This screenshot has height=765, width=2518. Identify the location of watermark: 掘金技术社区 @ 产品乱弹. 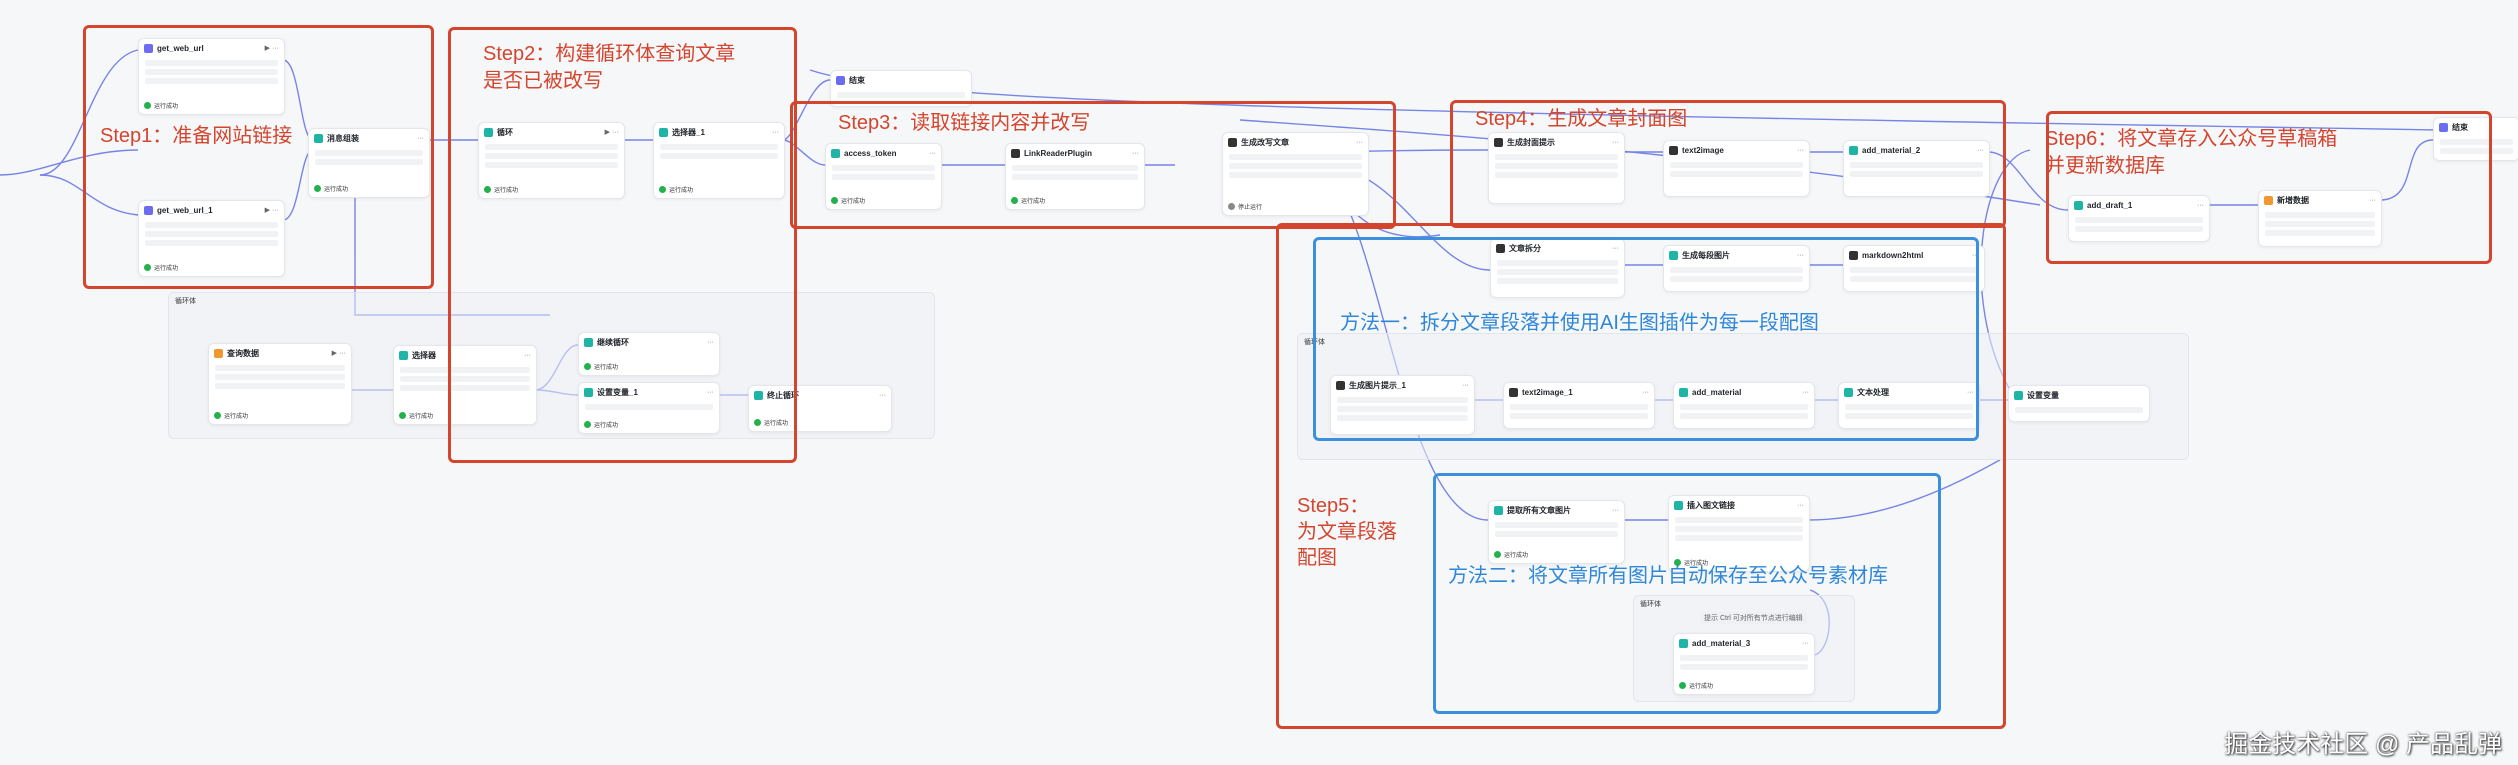
(2363, 744).